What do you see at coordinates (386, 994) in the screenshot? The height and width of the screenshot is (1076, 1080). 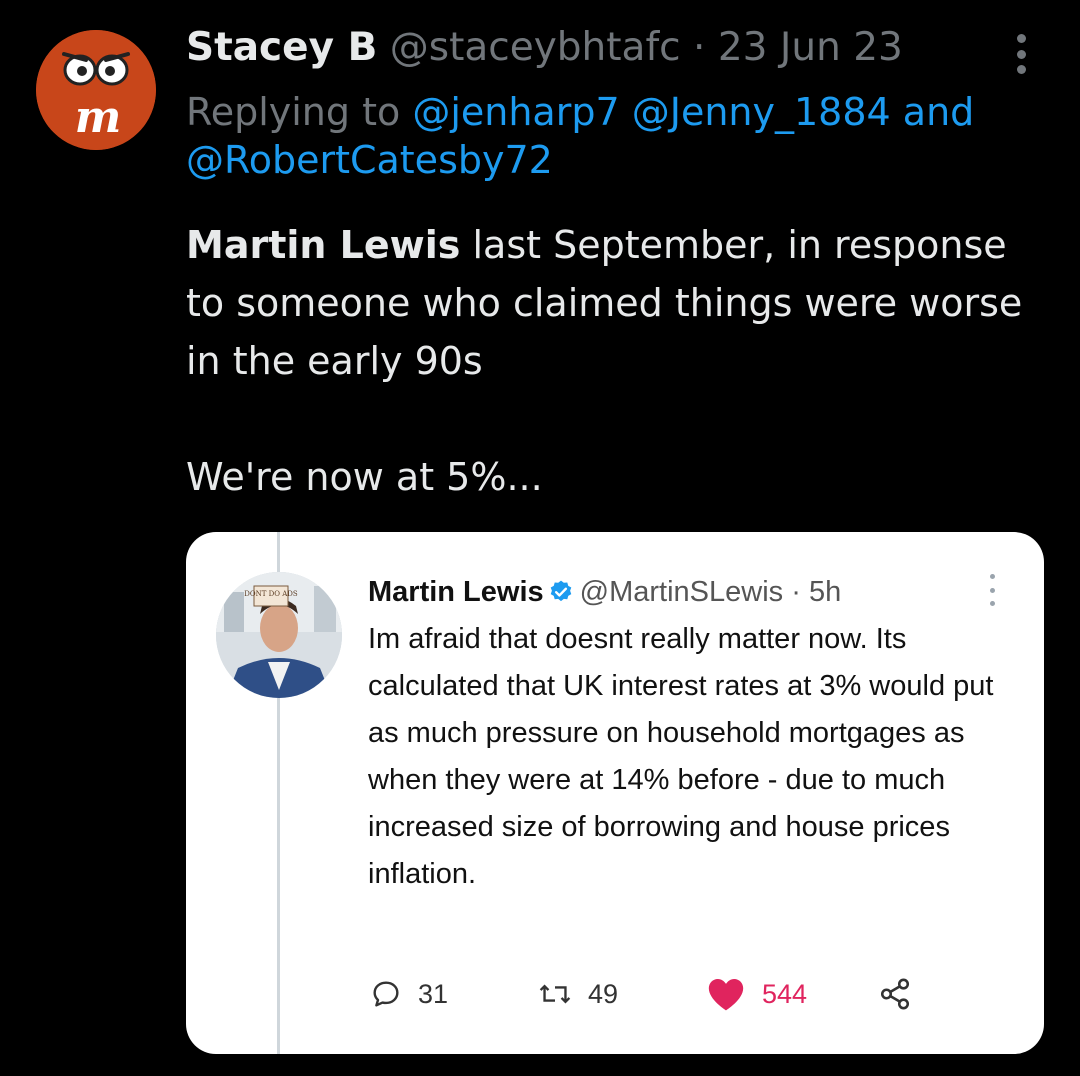 I see `reply-icon` at bounding box center [386, 994].